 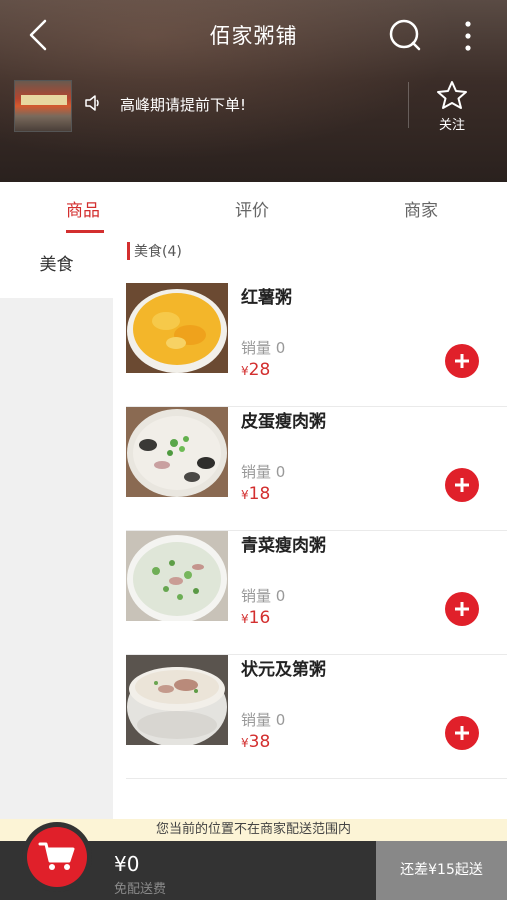 What do you see at coordinates (256, 742) in the screenshot?
I see `product-price: ¥38` at bounding box center [256, 742].